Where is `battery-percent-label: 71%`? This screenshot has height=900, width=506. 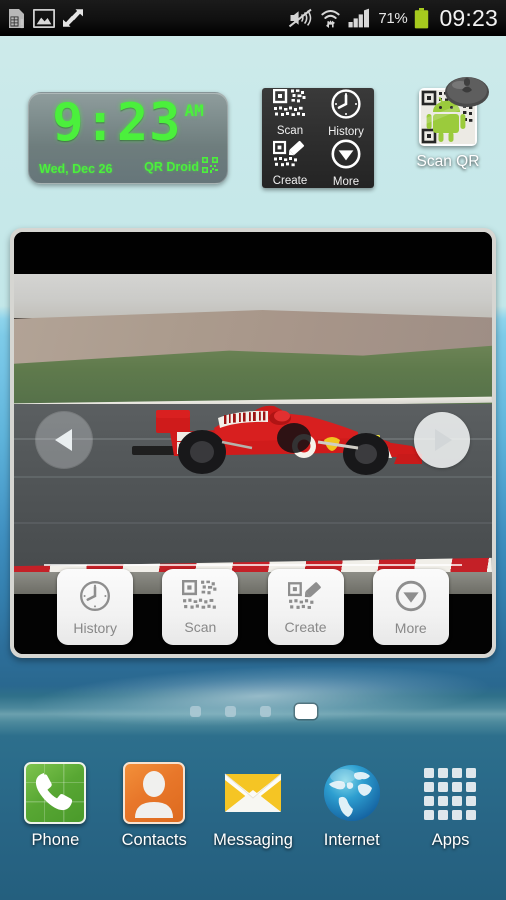
battery-percent-label: 71% is located at coordinates (393, 18).